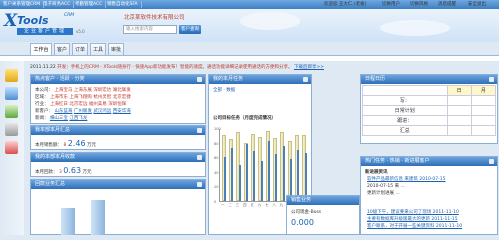 Image resolution: width=499 pixels, height=240 pixels. I want to click on panel-title: 我的本月任务, so click(228, 79).